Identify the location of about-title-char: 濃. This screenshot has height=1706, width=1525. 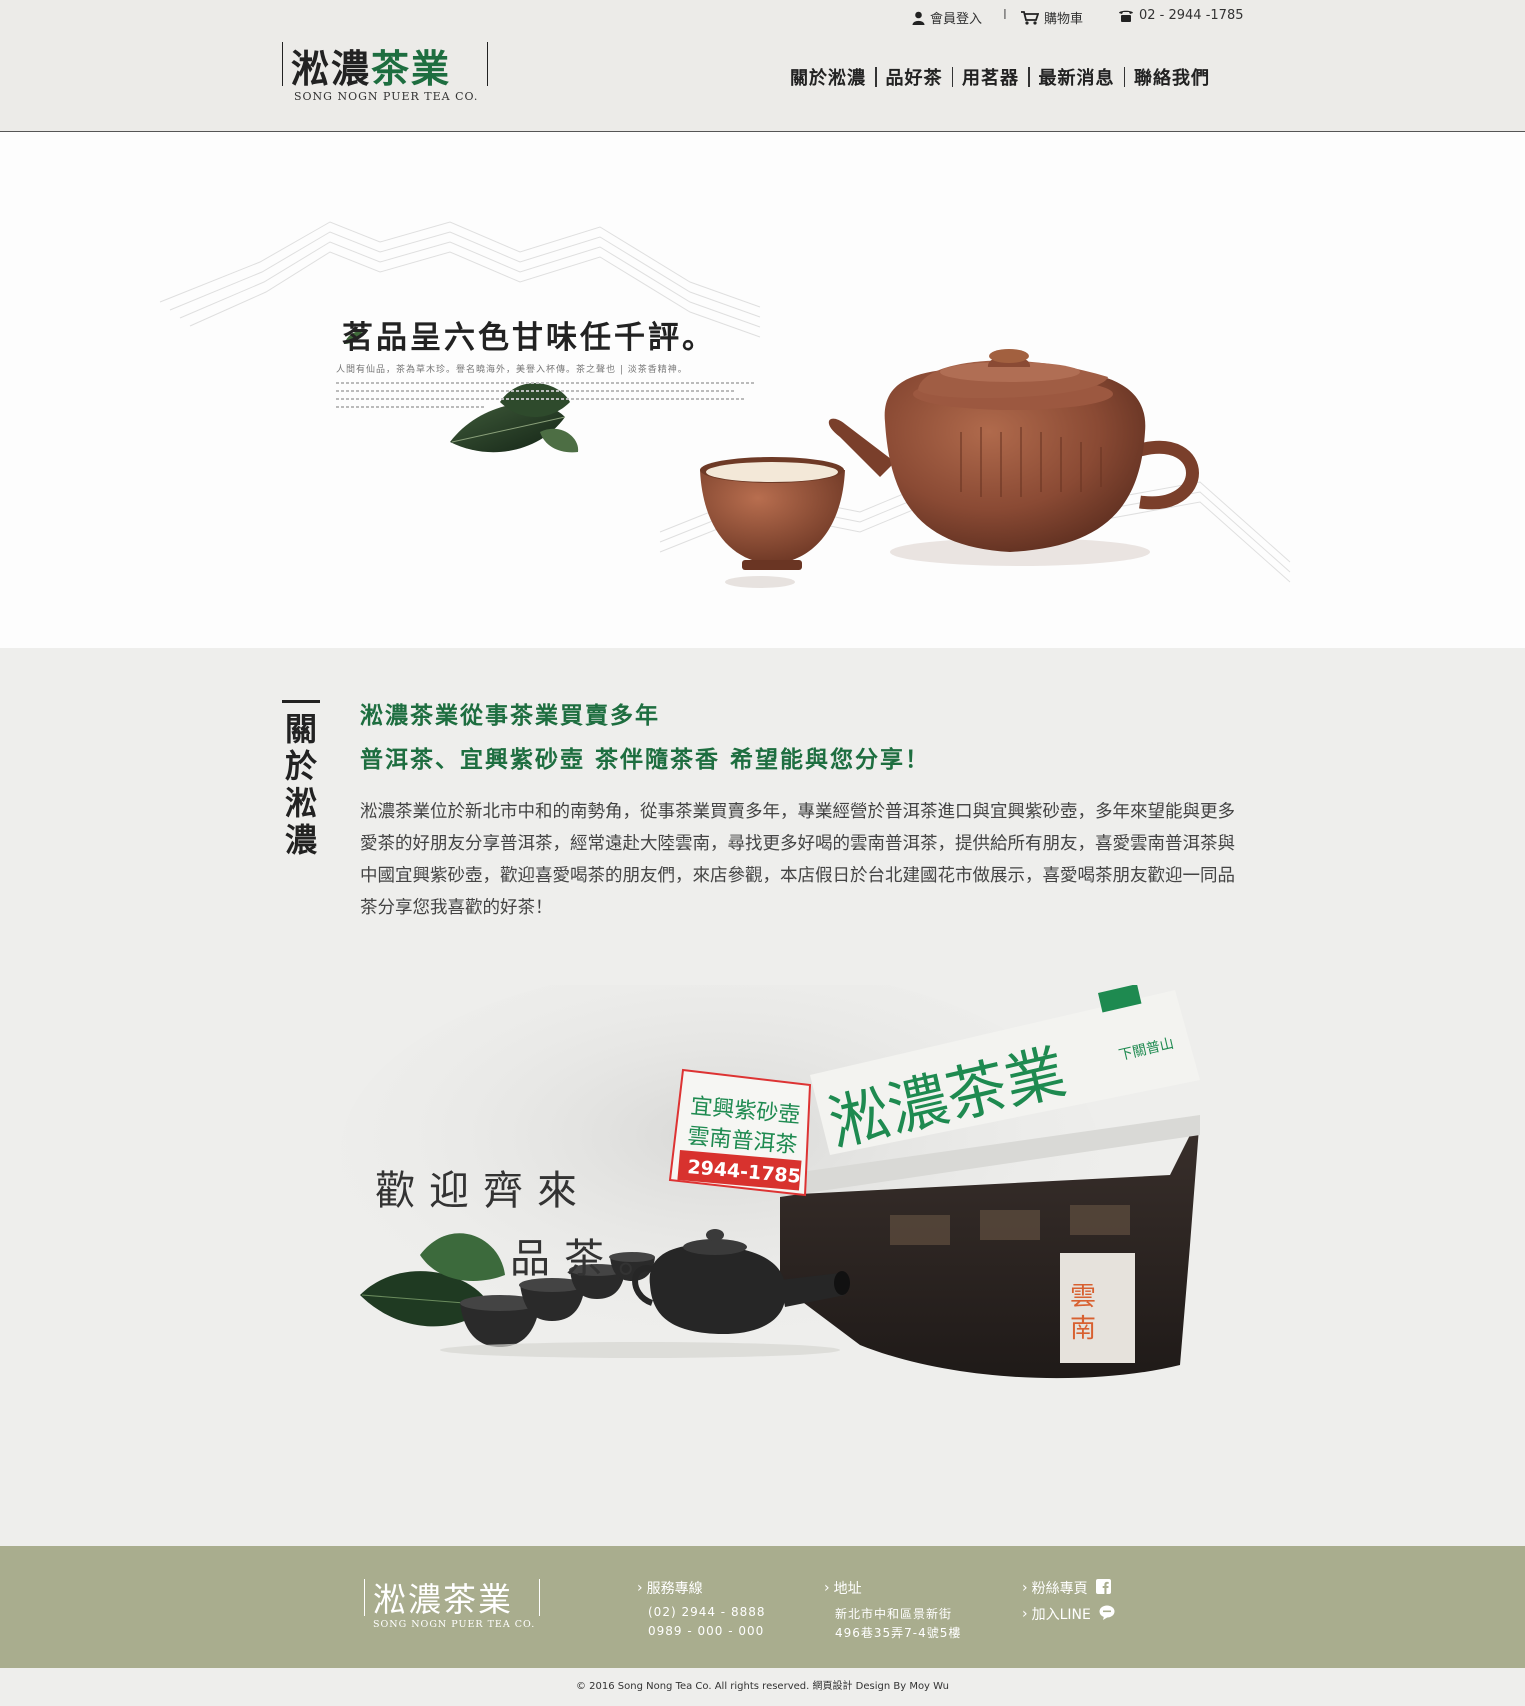
(300, 840).